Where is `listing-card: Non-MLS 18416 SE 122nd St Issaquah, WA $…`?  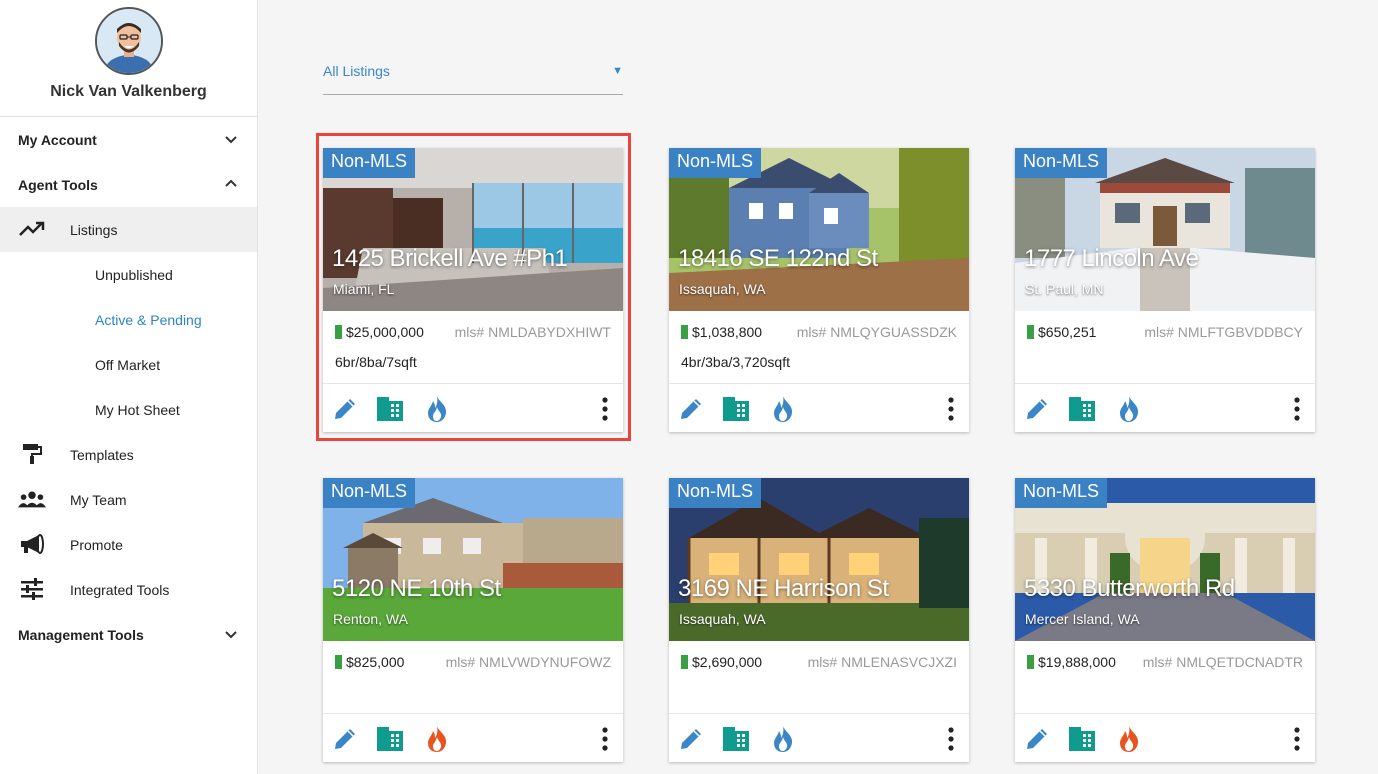
listing-card: Non-MLS 18416 SE 122nd St Issaquah, WA $… is located at coordinates (819, 290).